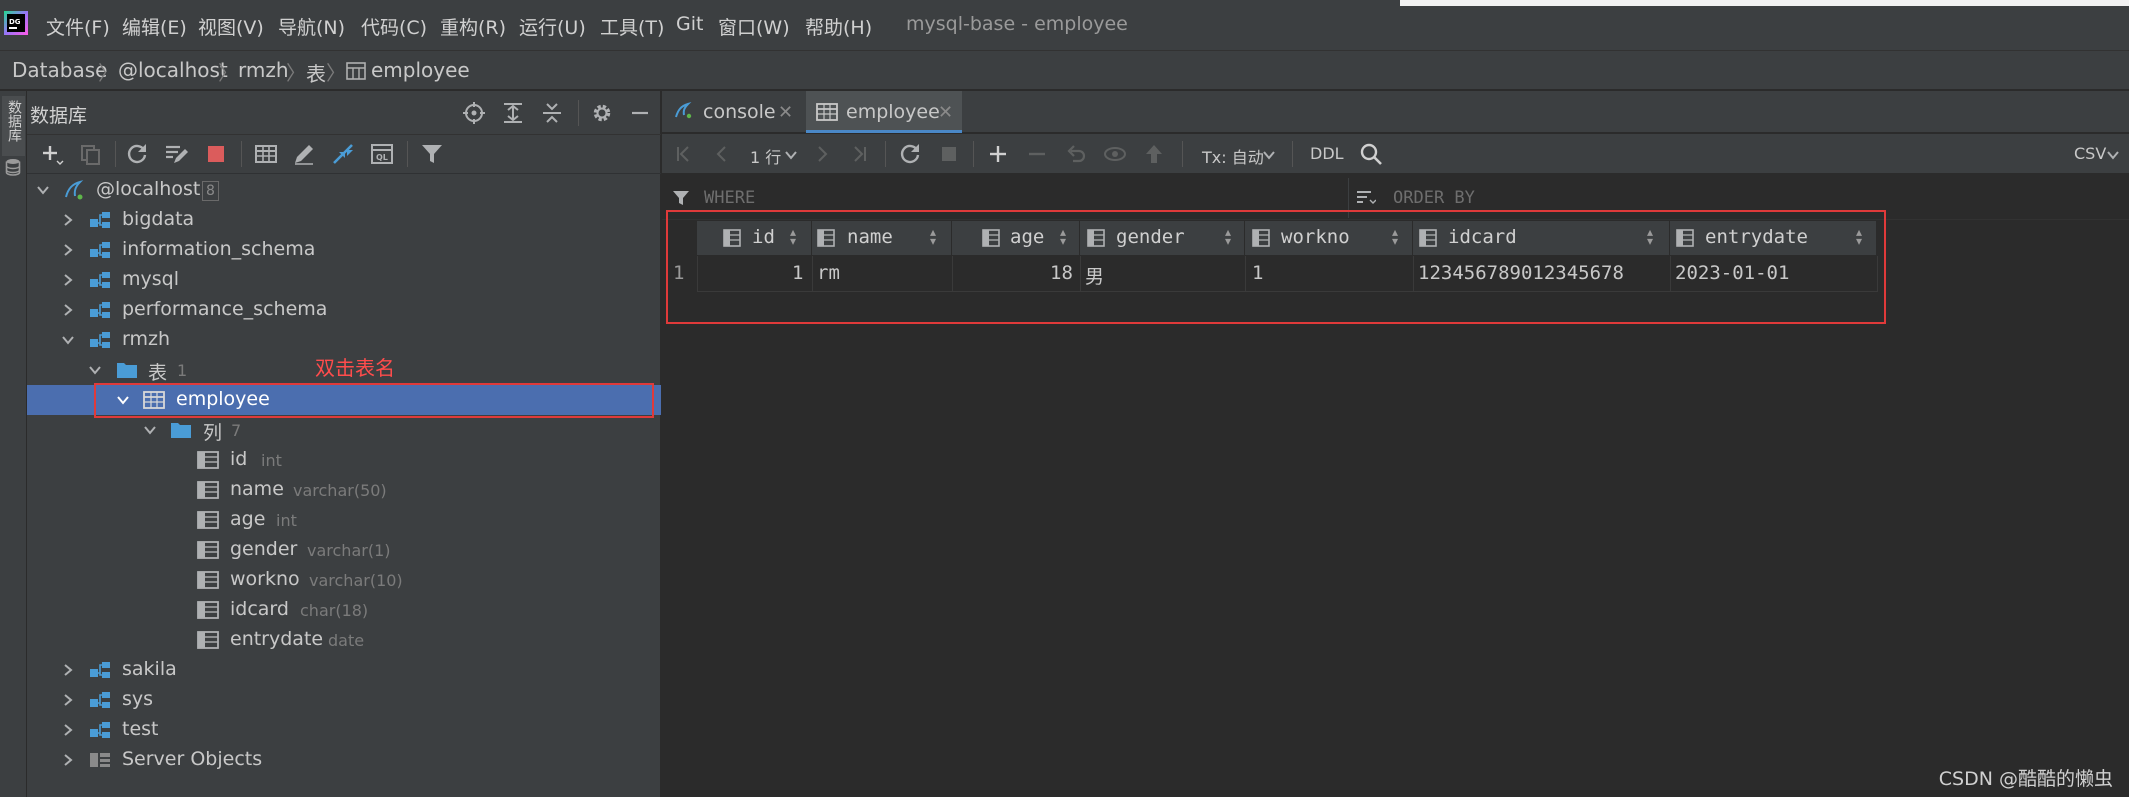 This screenshot has width=2129, height=797. What do you see at coordinates (344, 190) in the screenshot?
I see `tree-node-localhost: @localhost 8` at bounding box center [344, 190].